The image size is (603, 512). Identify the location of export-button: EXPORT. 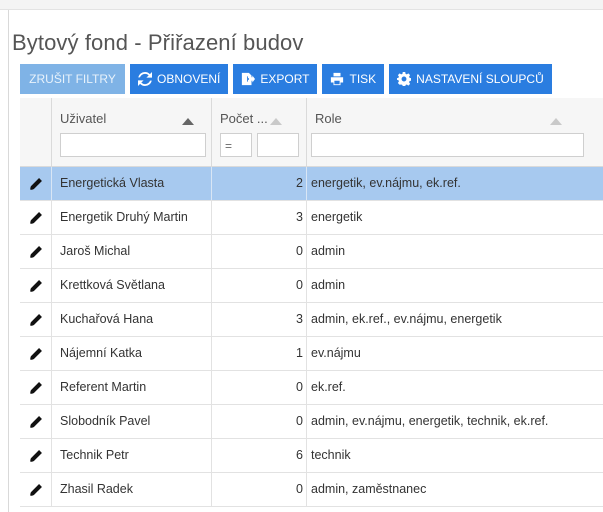
(275, 79).